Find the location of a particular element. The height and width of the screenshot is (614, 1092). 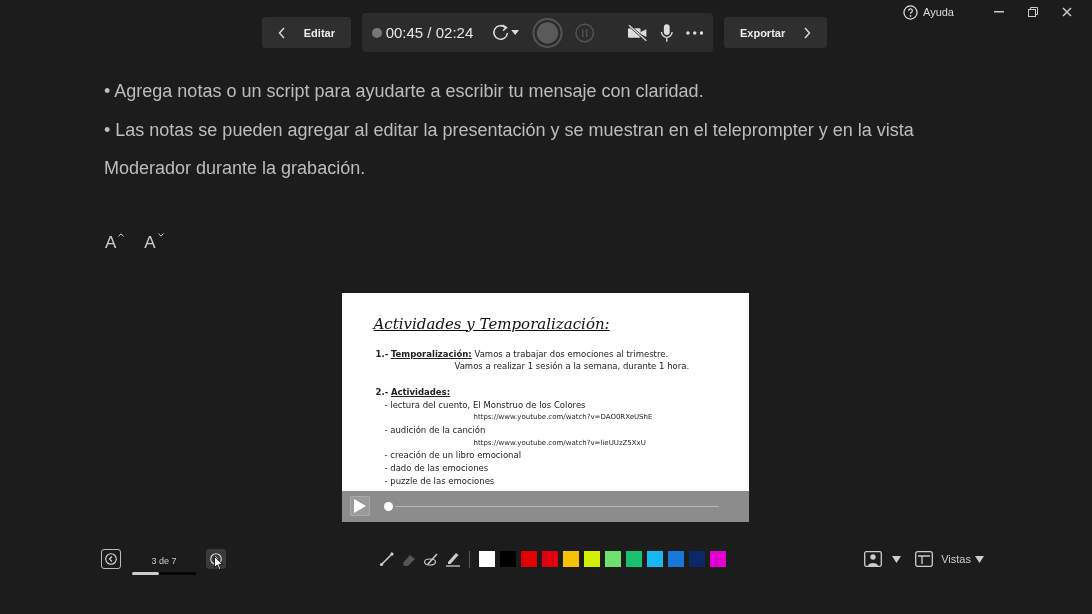

play-icon is located at coordinates (359, 506).